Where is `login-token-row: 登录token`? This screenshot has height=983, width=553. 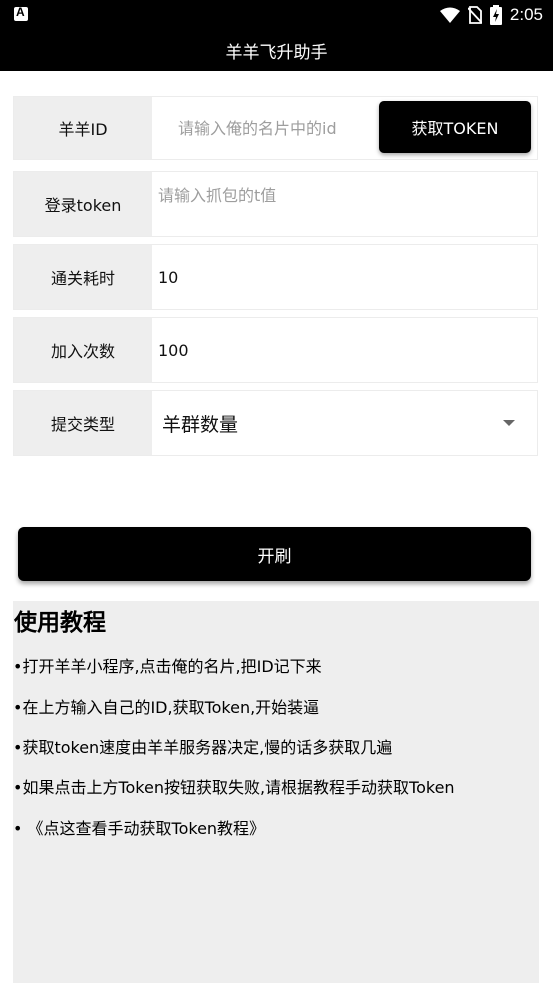
login-token-row: 登录token is located at coordinates (275, 204).